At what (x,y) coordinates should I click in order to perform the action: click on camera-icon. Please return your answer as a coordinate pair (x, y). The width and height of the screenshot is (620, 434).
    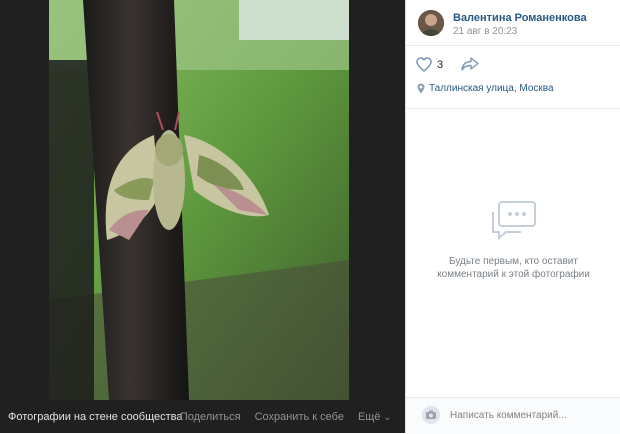
    Looking at the image, I should click on (431, 414).